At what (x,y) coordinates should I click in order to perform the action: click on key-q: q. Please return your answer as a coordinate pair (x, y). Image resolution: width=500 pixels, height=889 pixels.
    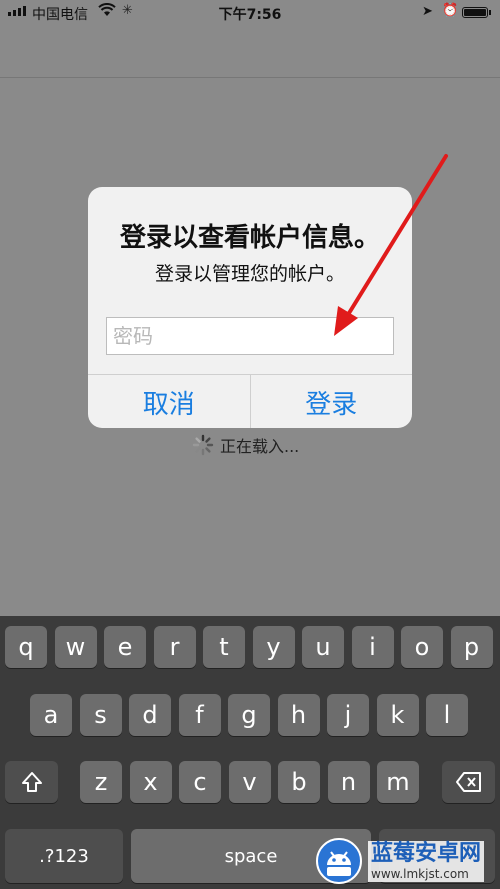
    Looking at the image, I should click on (26, 647).